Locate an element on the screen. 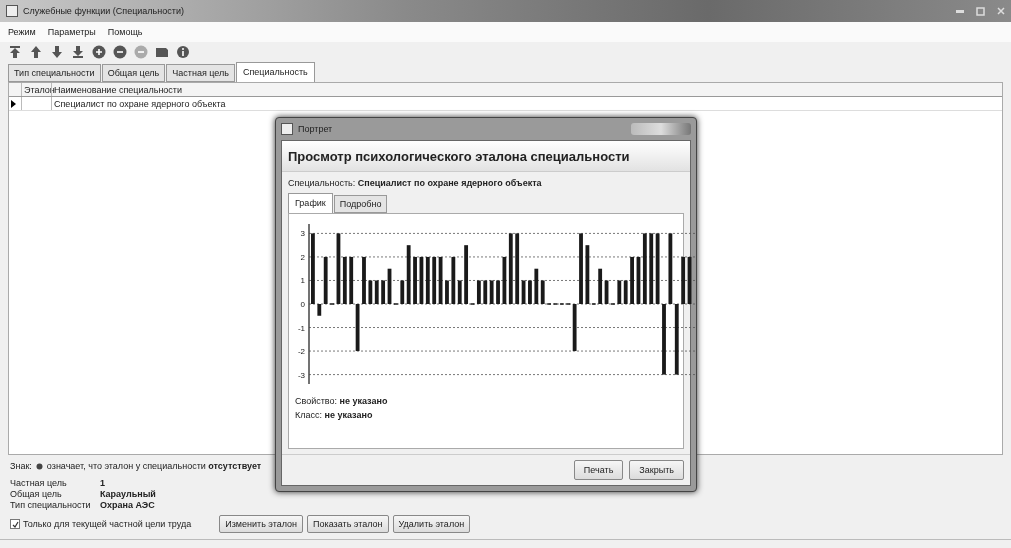  move-last-icon is located at coordinates (78, 52).